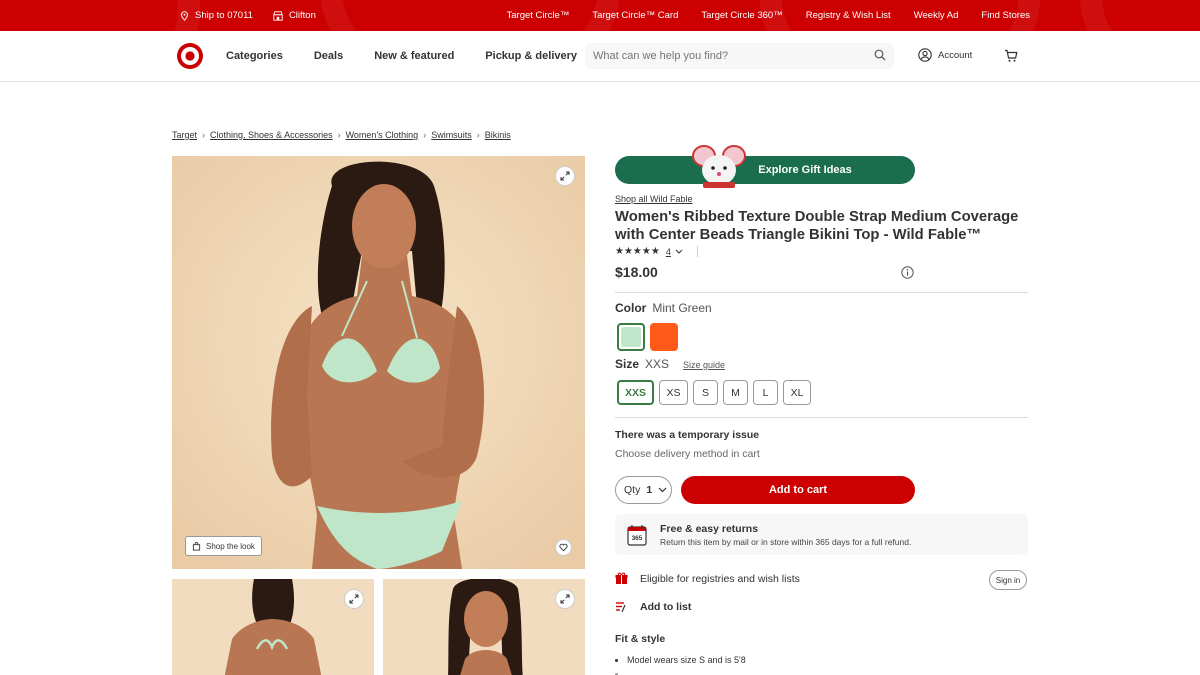 The height and width of the screenshot is (675, 1200). What do you see at coordinates (184, 15) in the screenshot?
I see `location-pin-icon` at bounding box center [184, 15].